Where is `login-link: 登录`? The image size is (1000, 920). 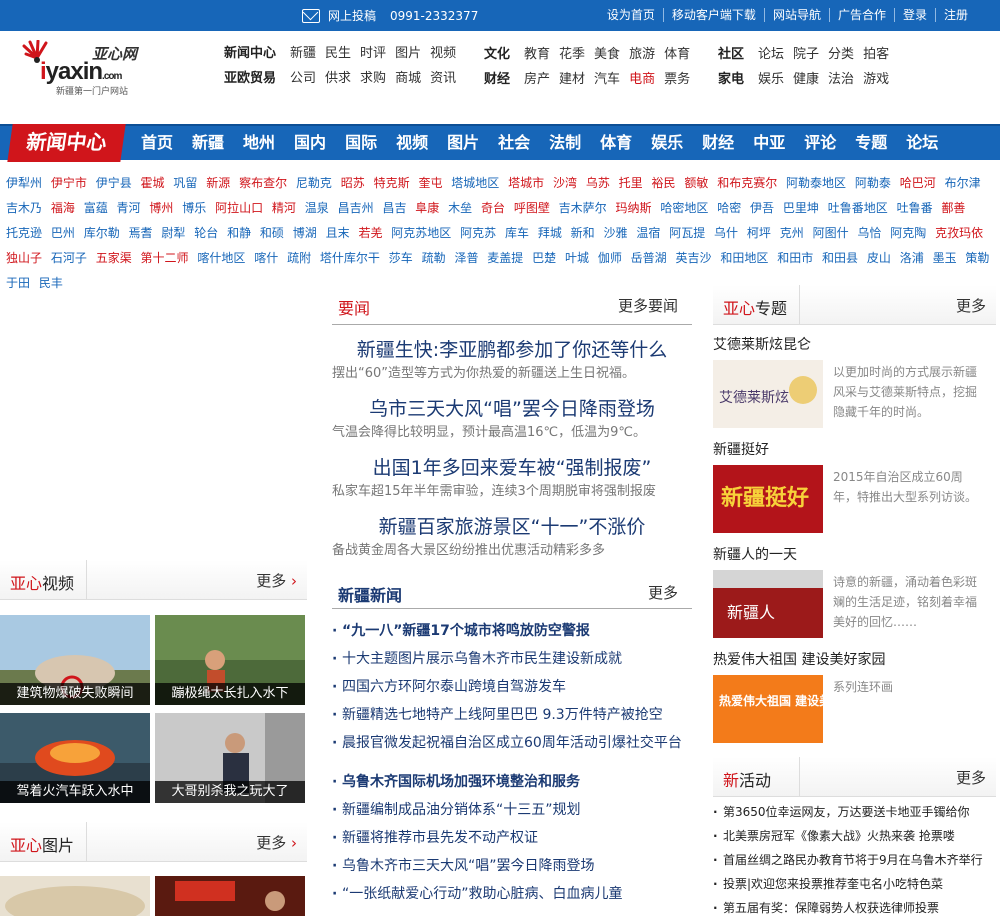
login-link: 登录 is located at coordinates (914, 15).